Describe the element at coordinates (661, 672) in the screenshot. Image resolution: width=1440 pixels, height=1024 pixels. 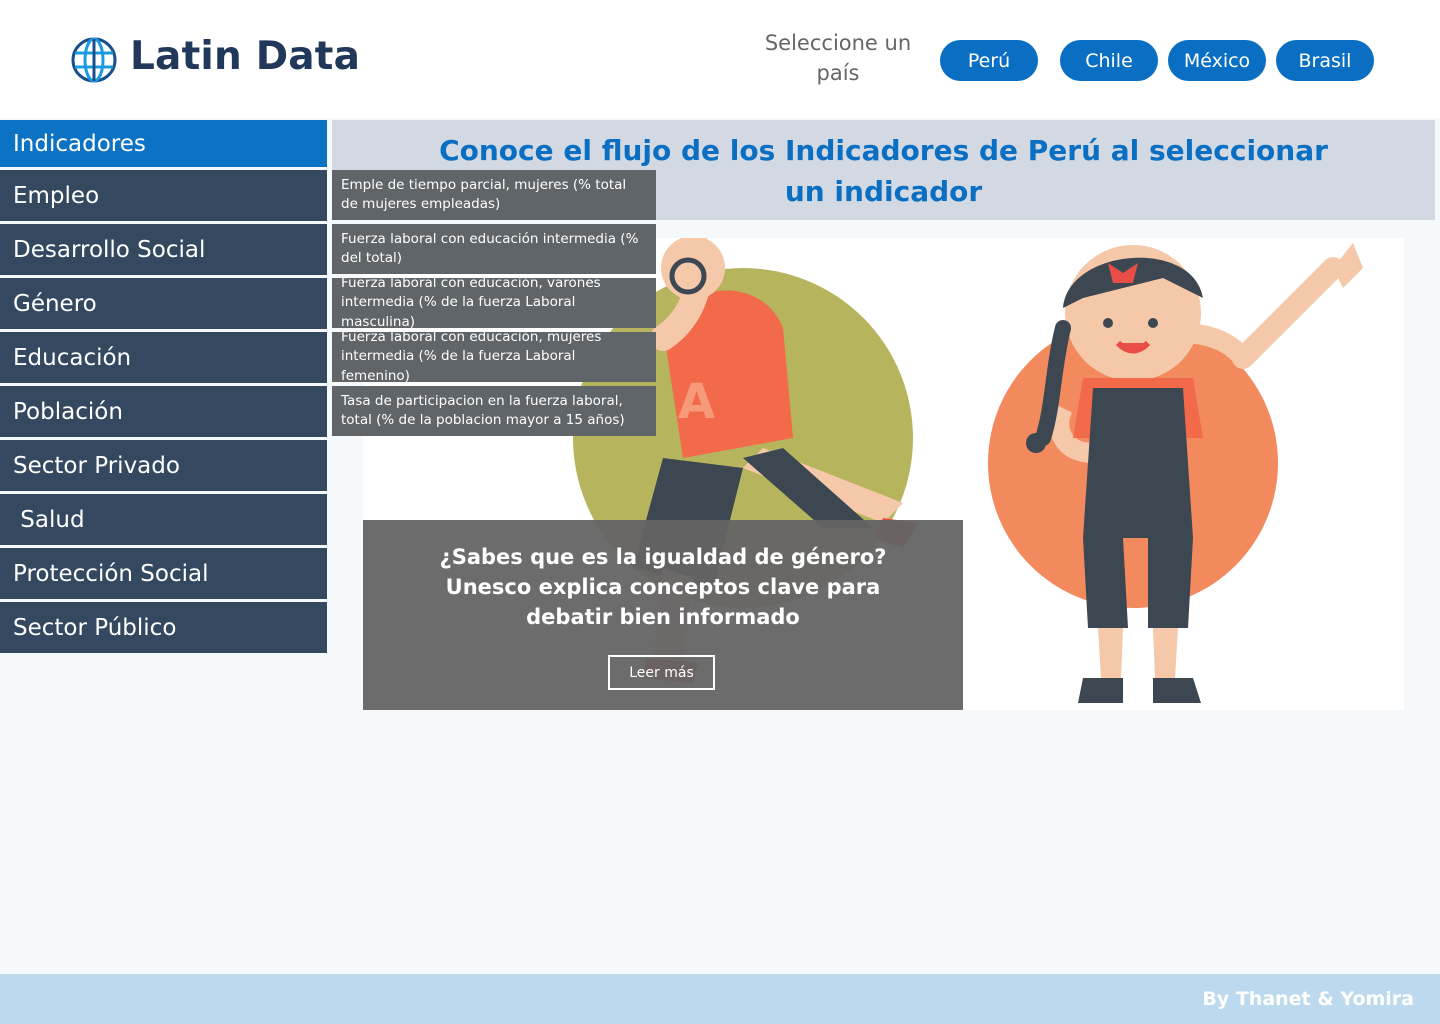
I see `read-more-button: Leer más` at that location.